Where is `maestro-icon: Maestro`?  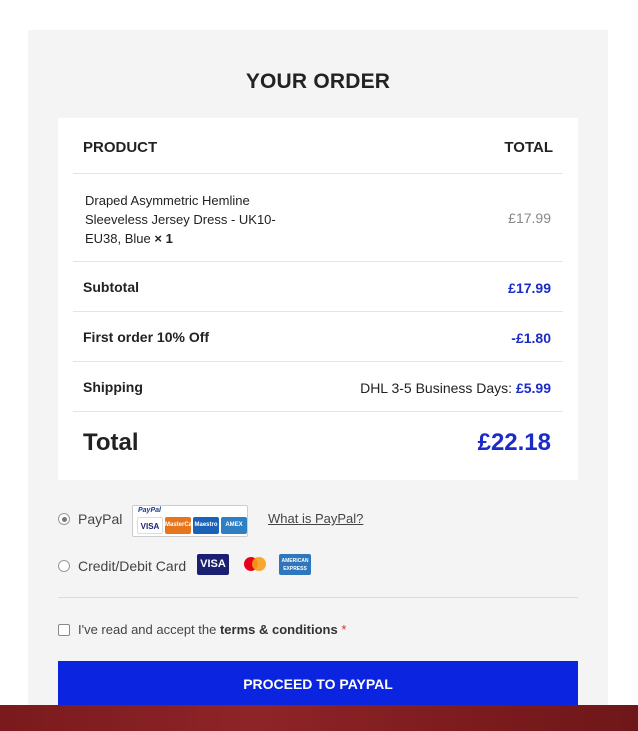
maestro-icon: Maestro is located at coordinates (206, 525).